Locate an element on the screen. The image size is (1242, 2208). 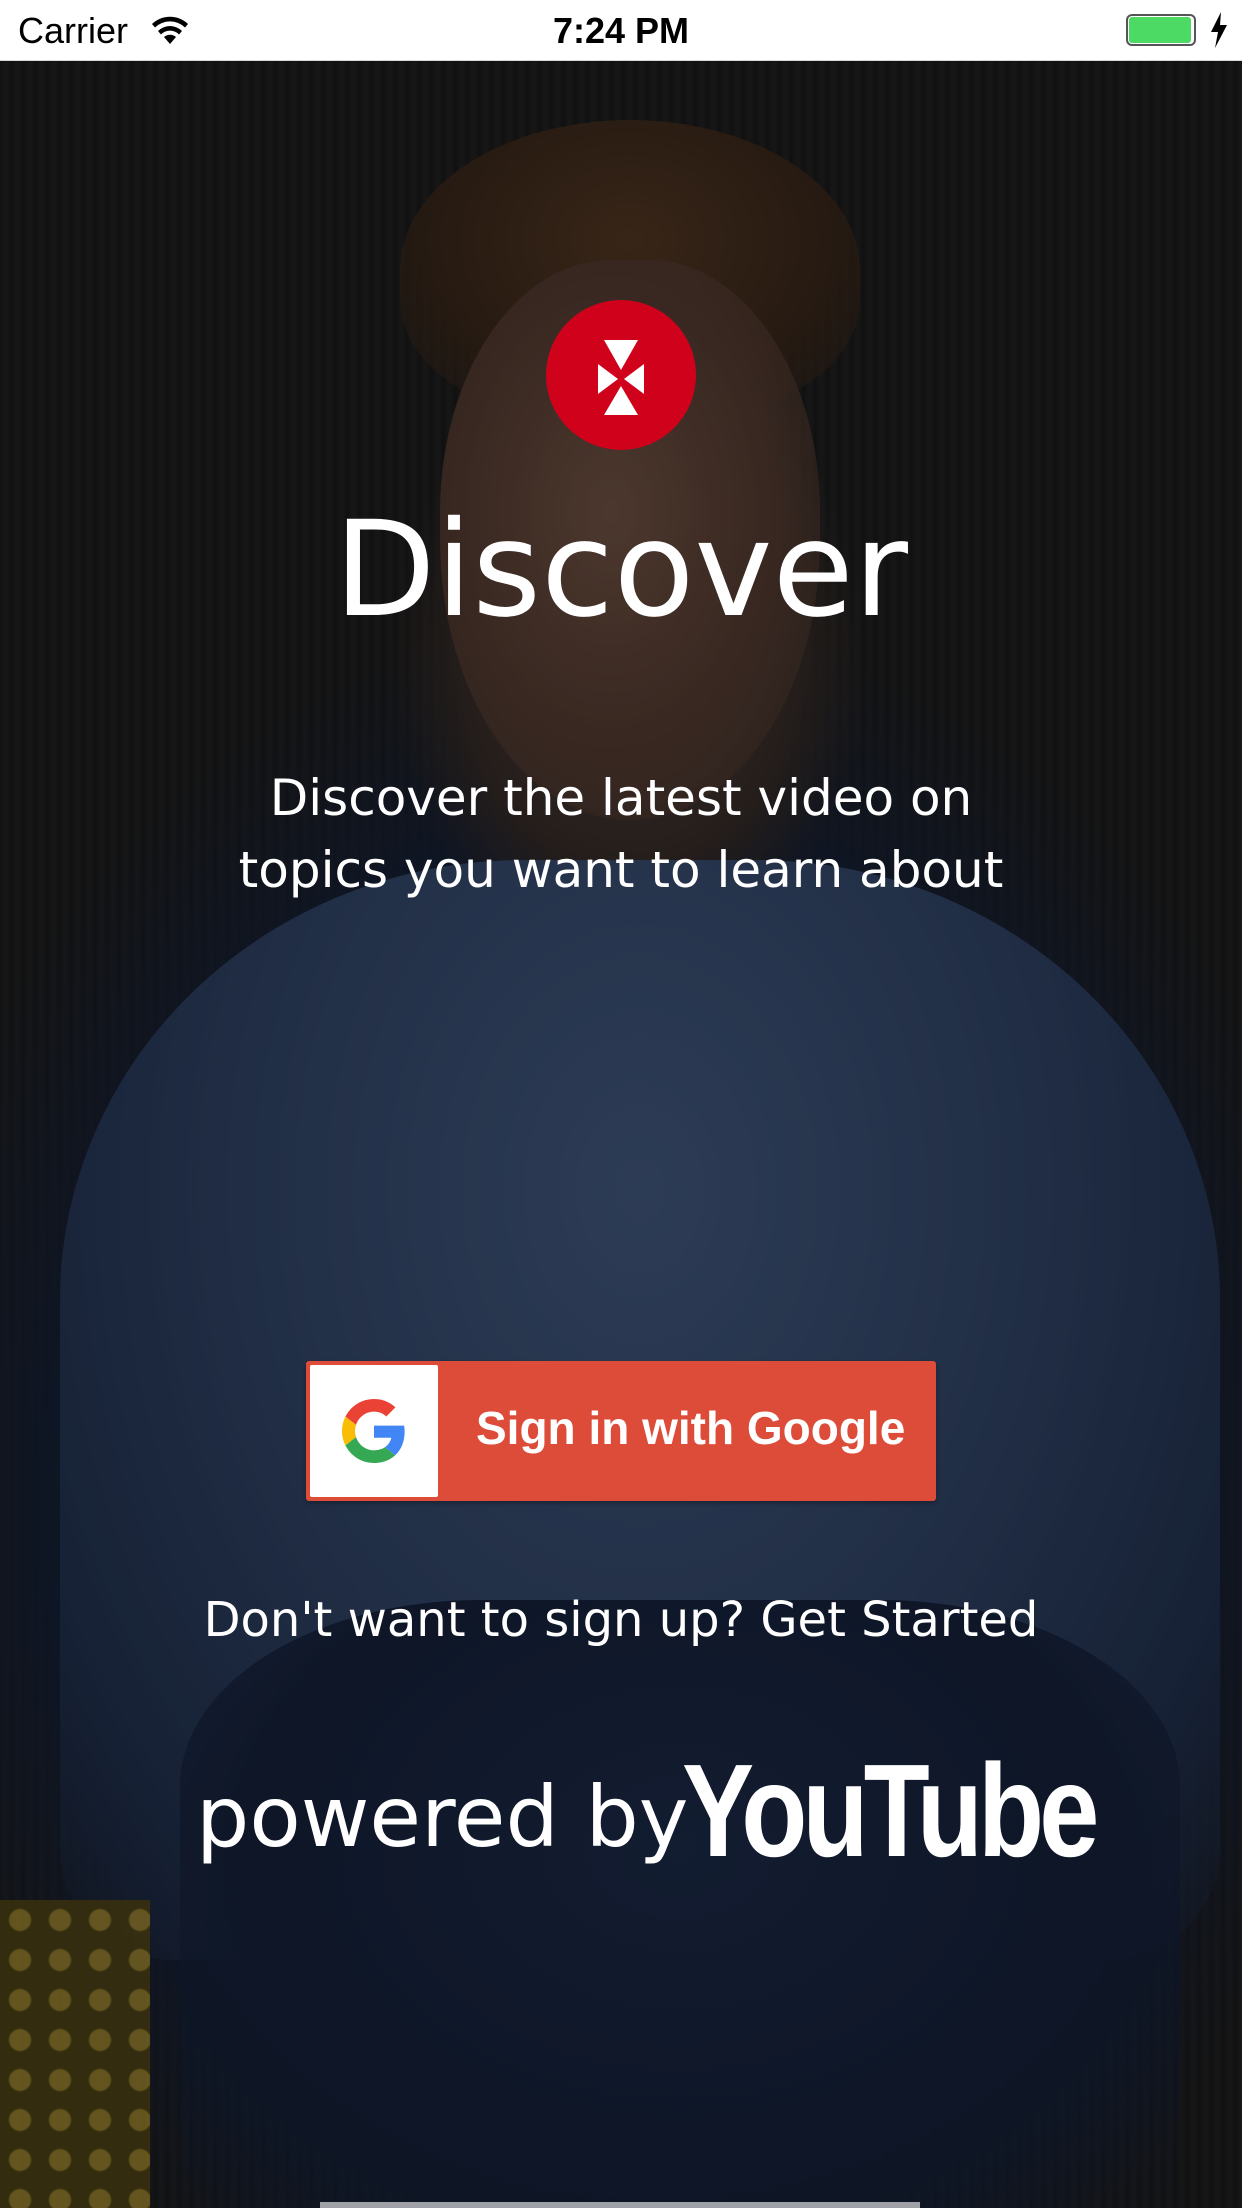
page-title: Discover is located at coordinates (621, 570).